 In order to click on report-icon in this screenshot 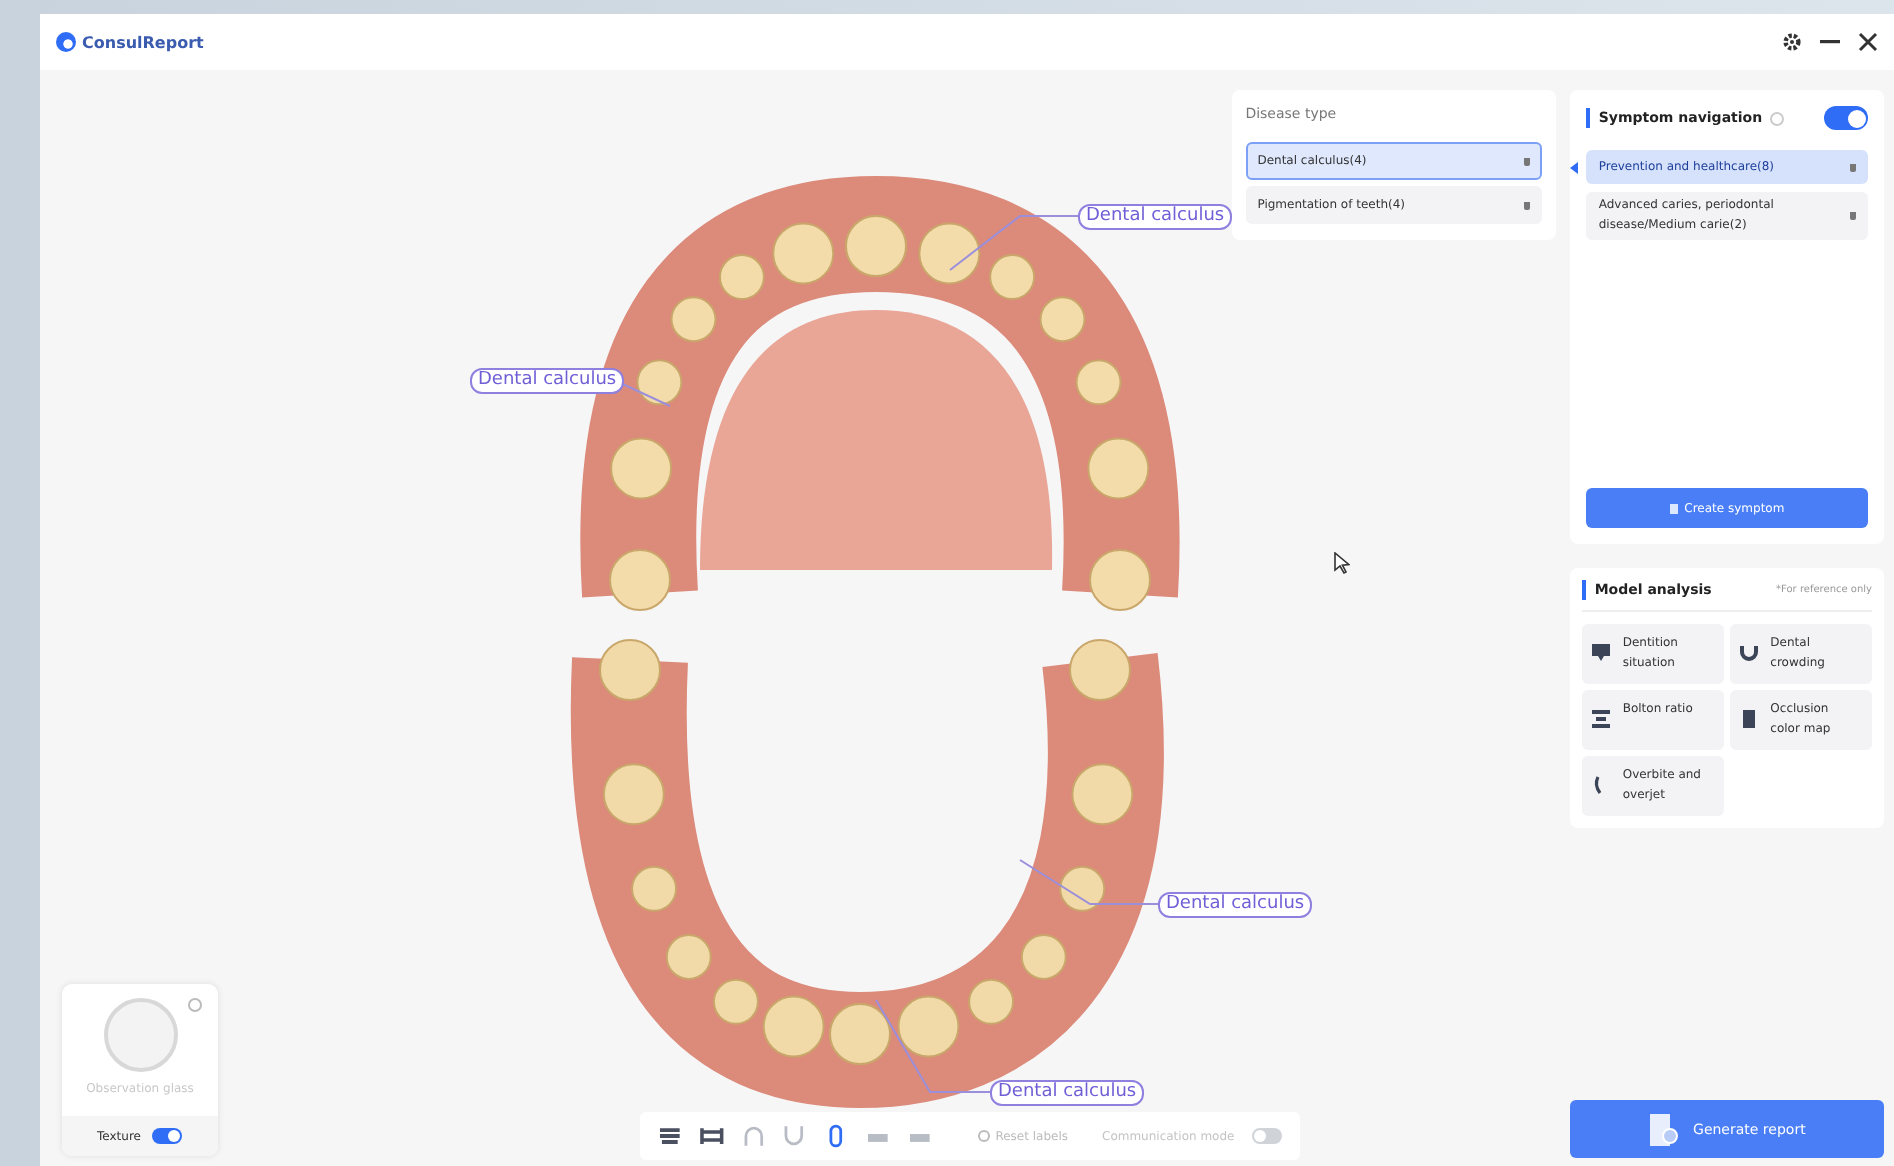, I will do `click(1663, 1129)`.